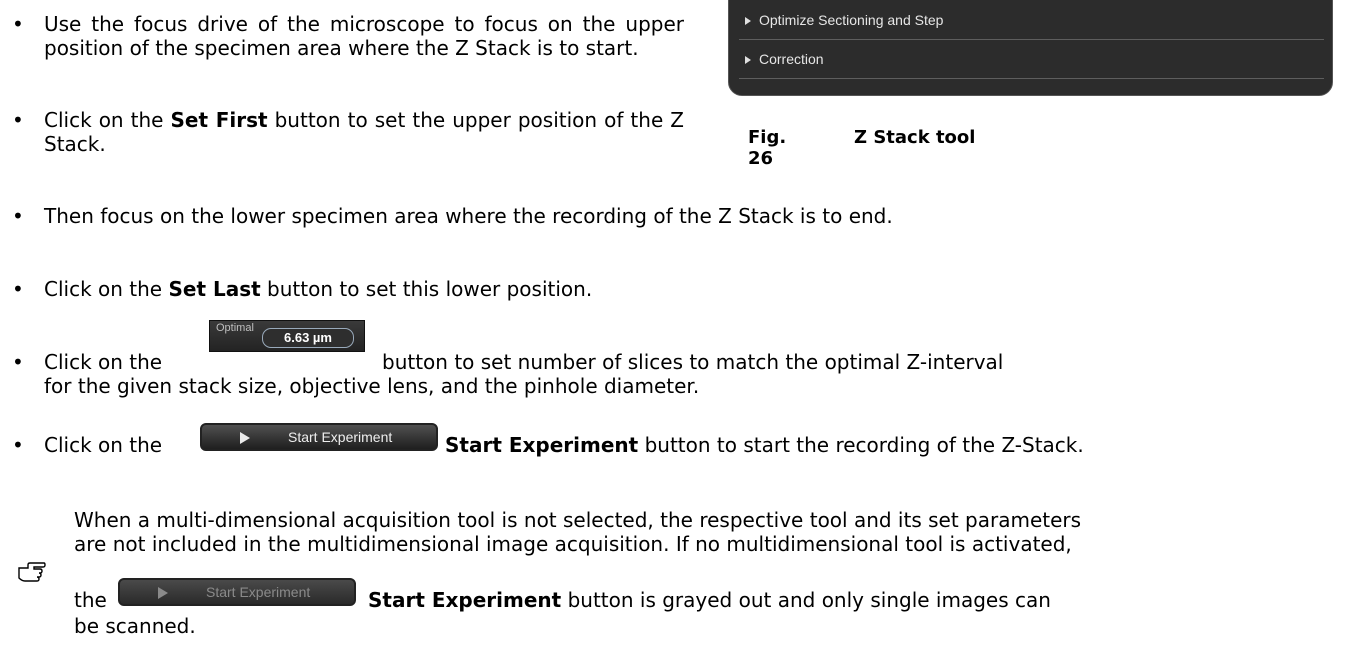 The width and height of the screenshot is (1350, 669). Describe the element at coordinates (851, 20) in the screenshot. I see `row-label: Optimize Sectioning and Step` at that location.